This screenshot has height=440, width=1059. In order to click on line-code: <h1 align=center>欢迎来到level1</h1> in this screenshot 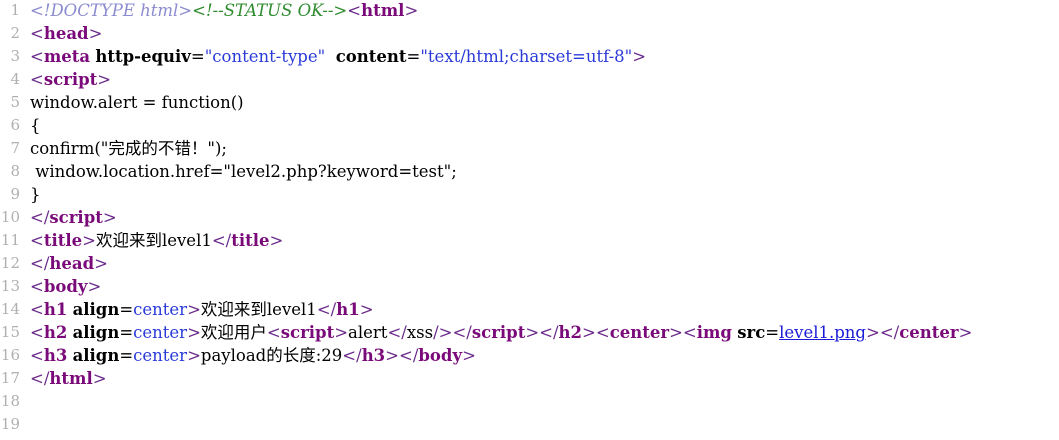, I will do `click(197, 309)`.